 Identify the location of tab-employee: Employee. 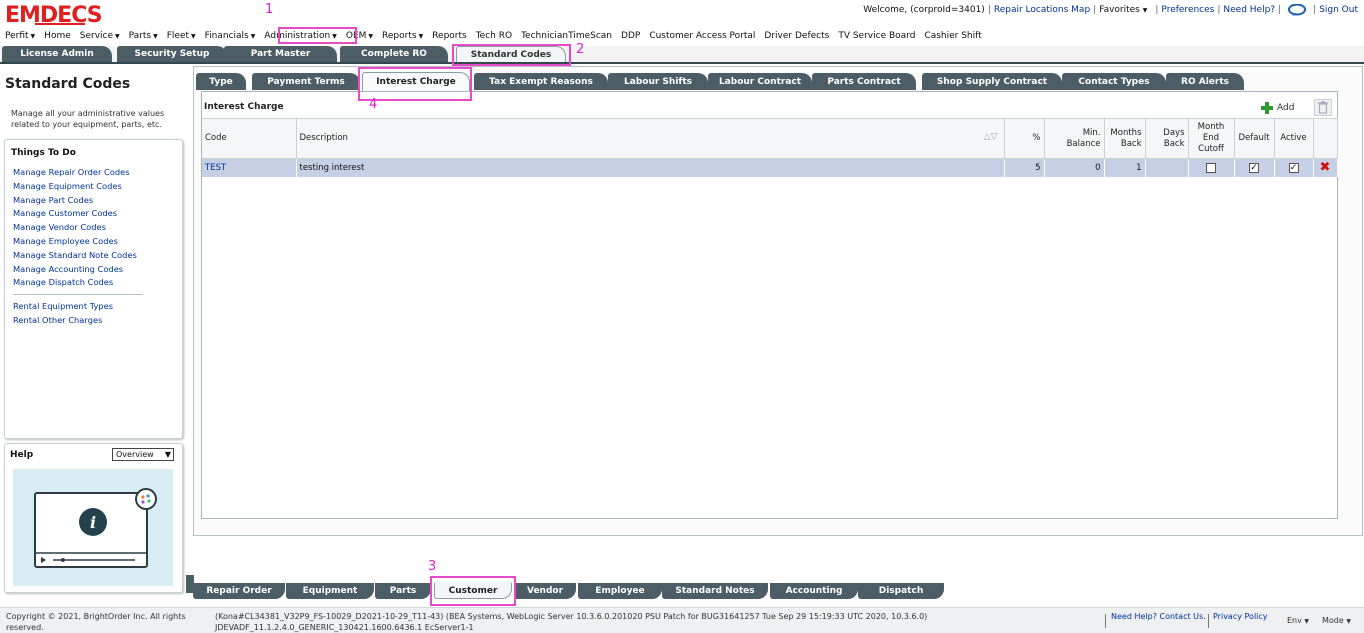
(620, 591).